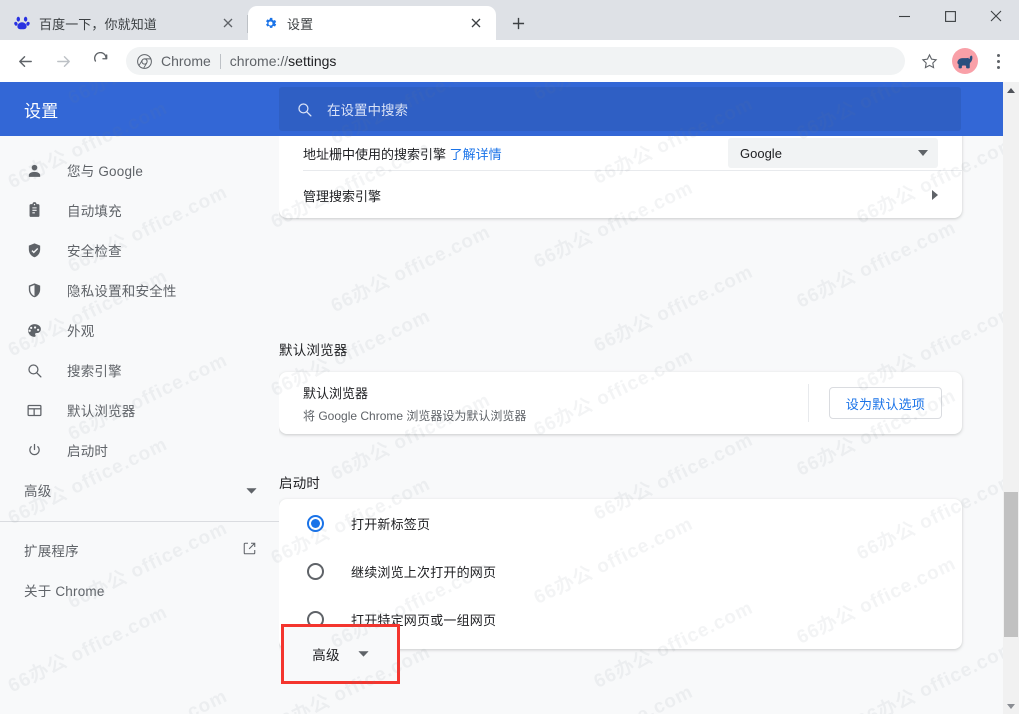 This screenshot has height=714, width=1019. I want to click on settings-search-placeholder: 在设置中搜索, so click(367, 110).